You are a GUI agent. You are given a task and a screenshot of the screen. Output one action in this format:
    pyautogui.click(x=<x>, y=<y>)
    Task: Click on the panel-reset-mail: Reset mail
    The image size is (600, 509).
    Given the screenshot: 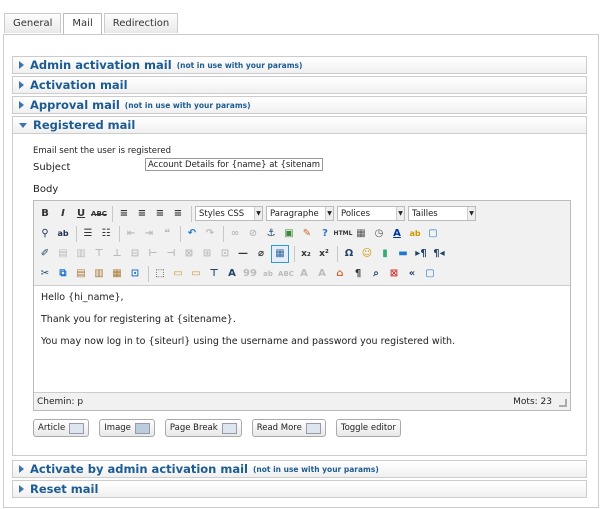 What is the action you would take?
    pyautogui.click(x=299, y=489)
    